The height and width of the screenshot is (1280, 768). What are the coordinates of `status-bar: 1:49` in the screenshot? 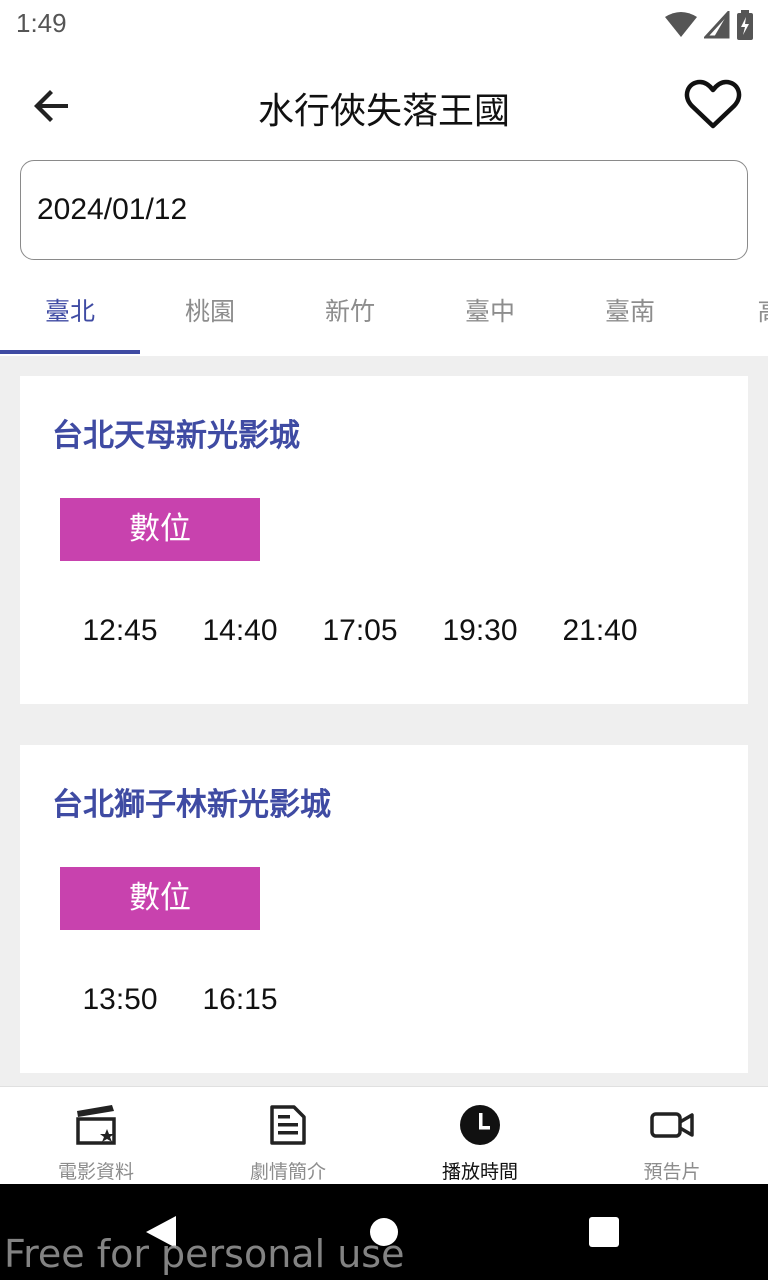 It's located at (384, 25).